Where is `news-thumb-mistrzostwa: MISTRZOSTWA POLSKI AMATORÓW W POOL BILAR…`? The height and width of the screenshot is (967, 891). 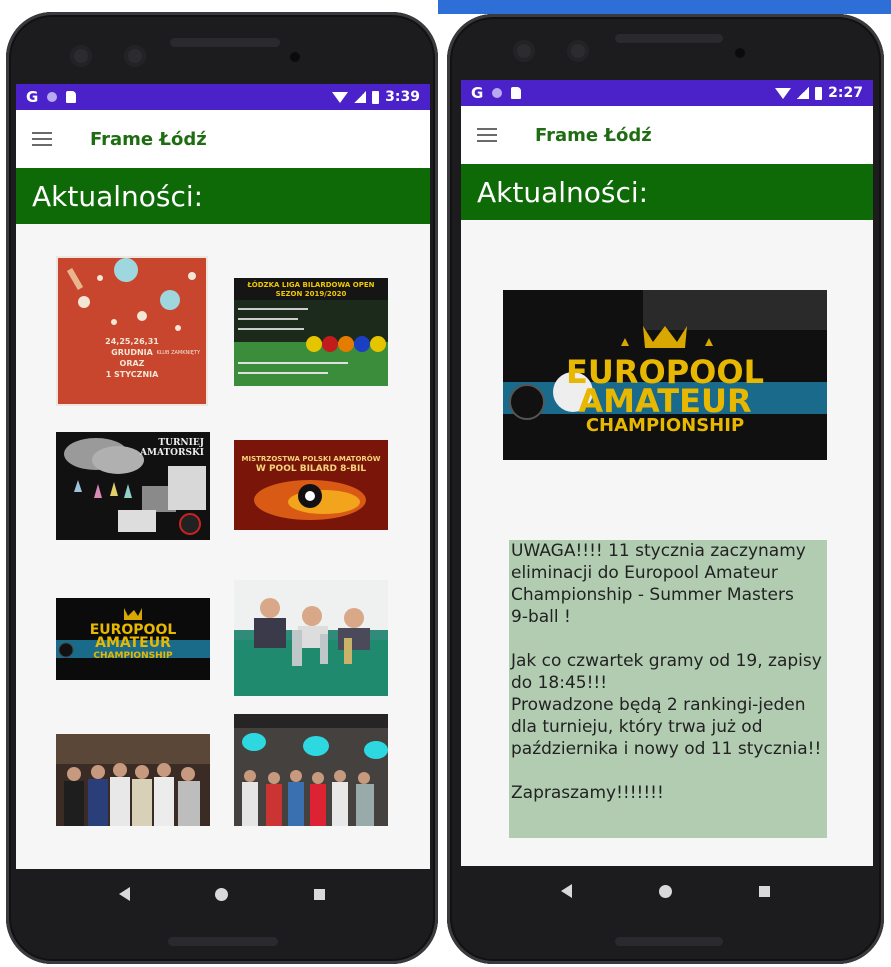
news-thumb-mistrzostwa: MISTRZOSTWA POLSKI AMATORÓW W POOL BILAR… is located at coordinates (311, 485).